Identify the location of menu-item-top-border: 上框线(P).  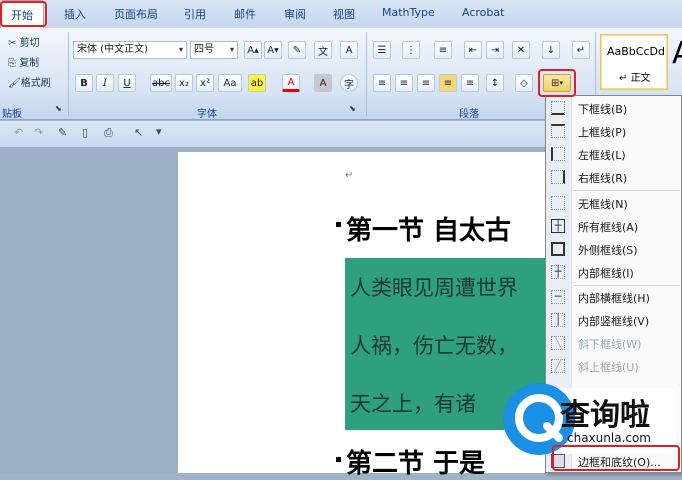
(614, 131).